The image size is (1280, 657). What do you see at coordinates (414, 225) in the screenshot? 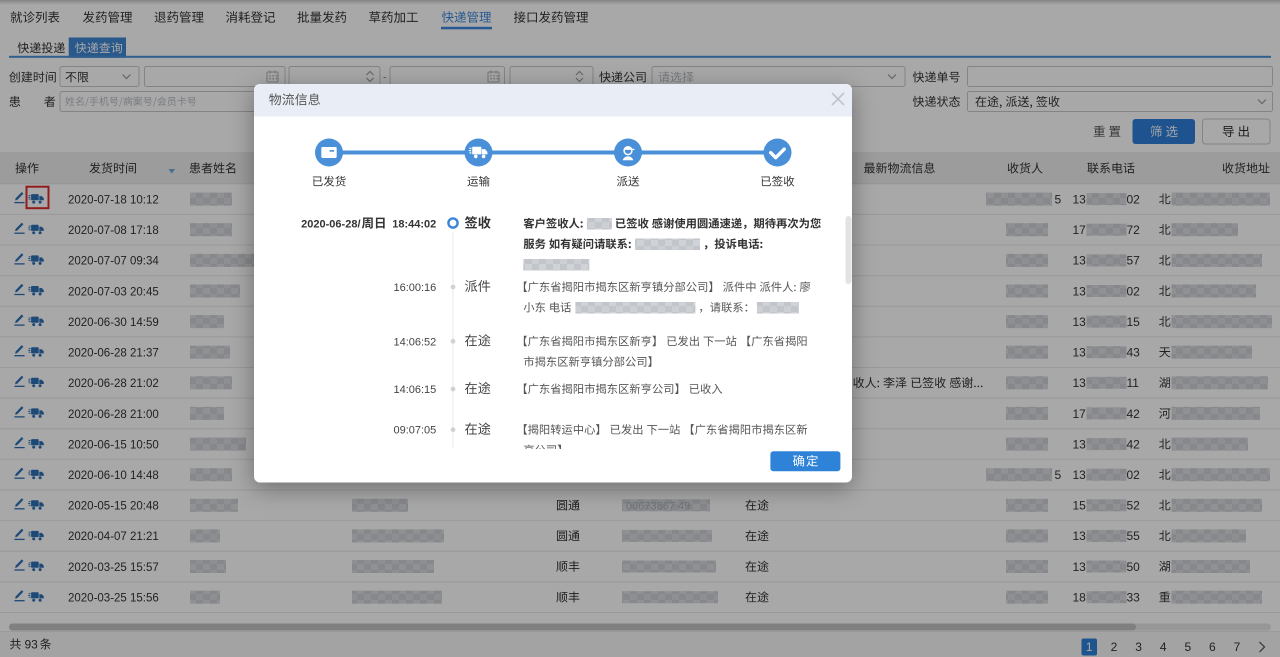
I see `svg-text: 18:44:02` at bounding box center [414, 225].